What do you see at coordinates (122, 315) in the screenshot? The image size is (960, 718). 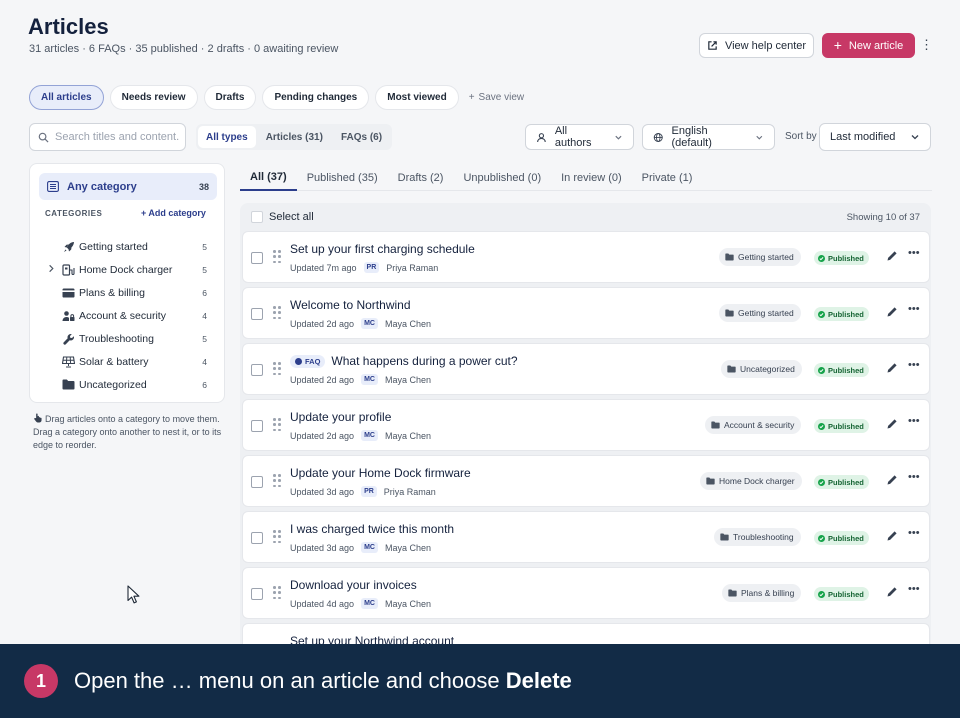 I see `category-label: Account & security` at bounding box center [122, 315].